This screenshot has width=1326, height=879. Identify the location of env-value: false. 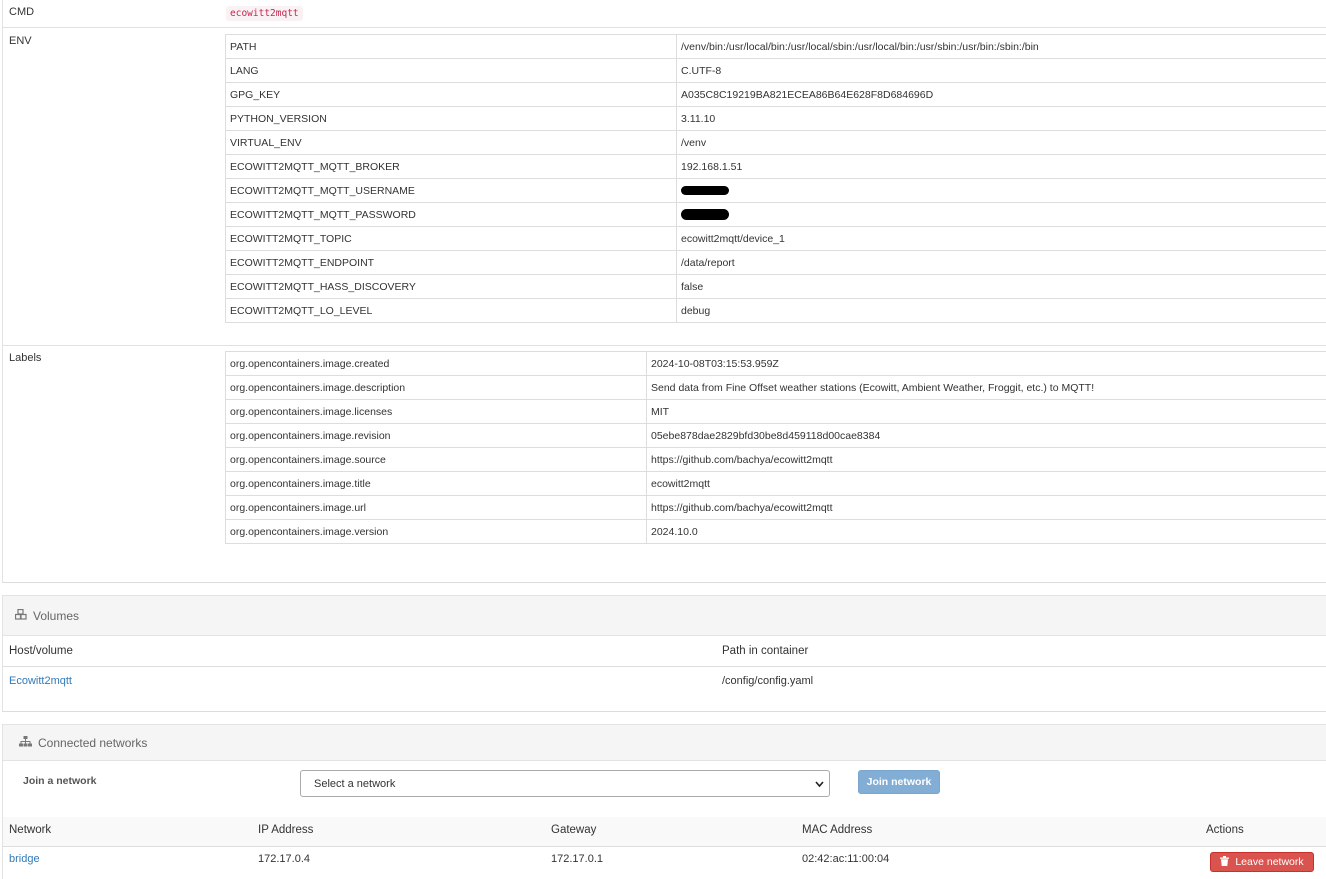
(1001, 286).